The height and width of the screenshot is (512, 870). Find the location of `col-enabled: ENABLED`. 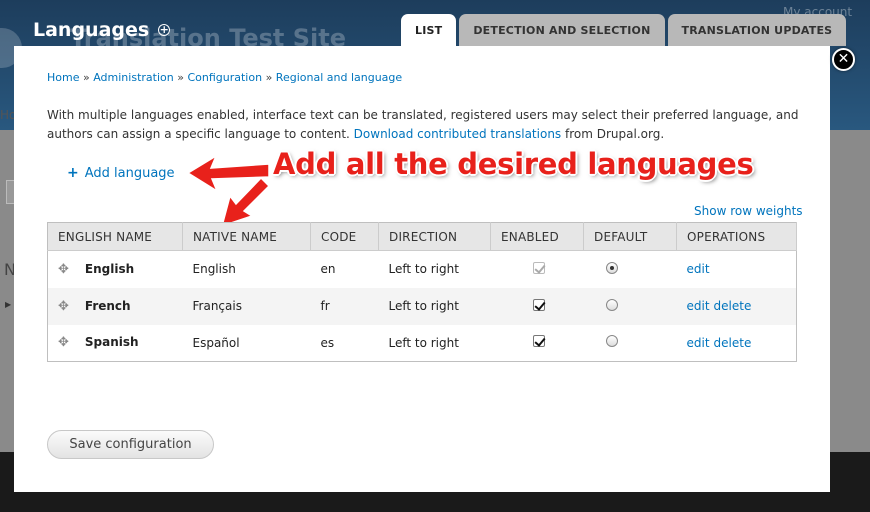

col-enabled: ENABLED is located at coordinates (537, 236).